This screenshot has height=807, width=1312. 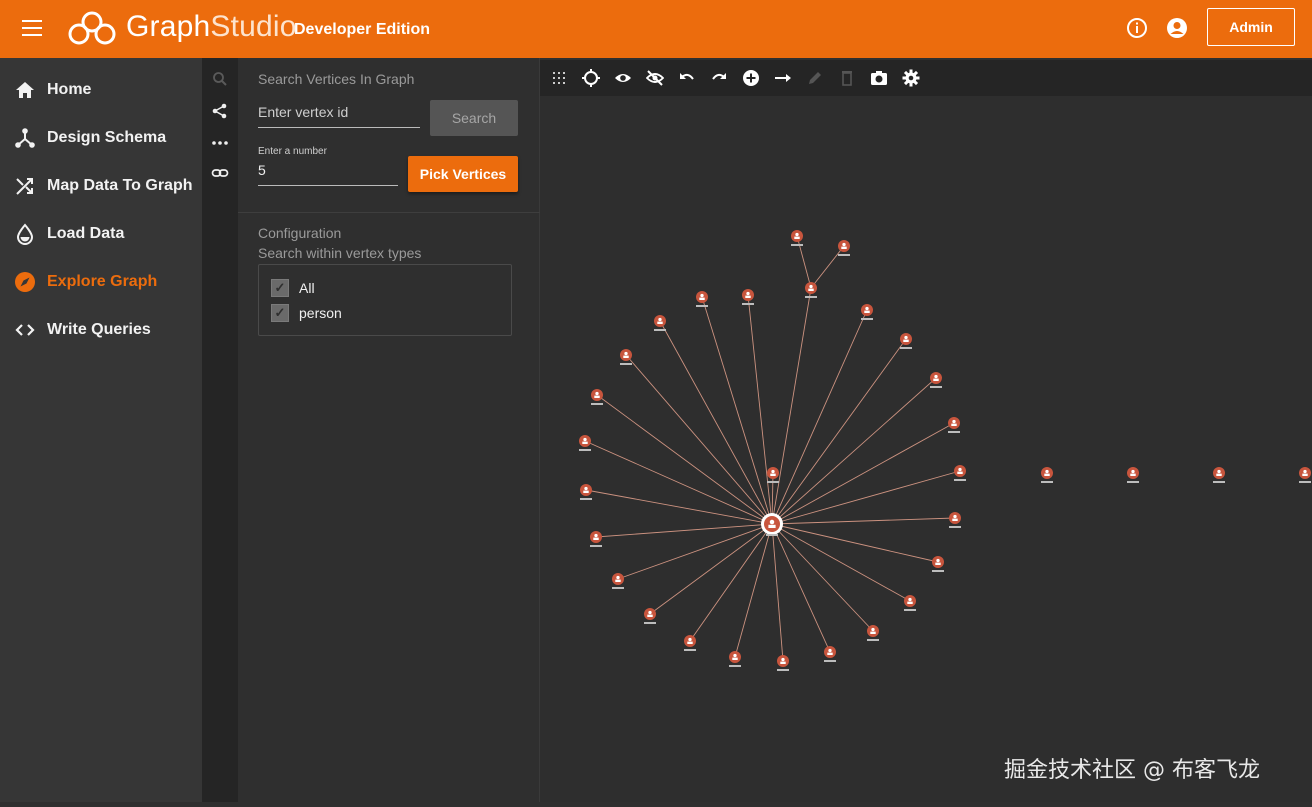 I want to click on locate-icon, so click(x=591, y=78).